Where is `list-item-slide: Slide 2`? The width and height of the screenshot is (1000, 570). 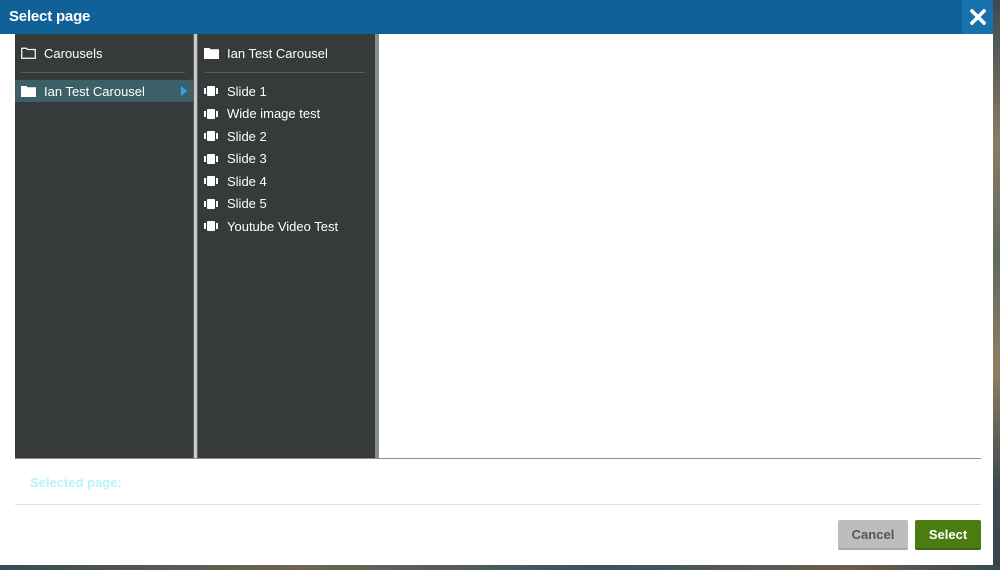
list-item-slide: Slide 2 is located at coordinates (286, 136).